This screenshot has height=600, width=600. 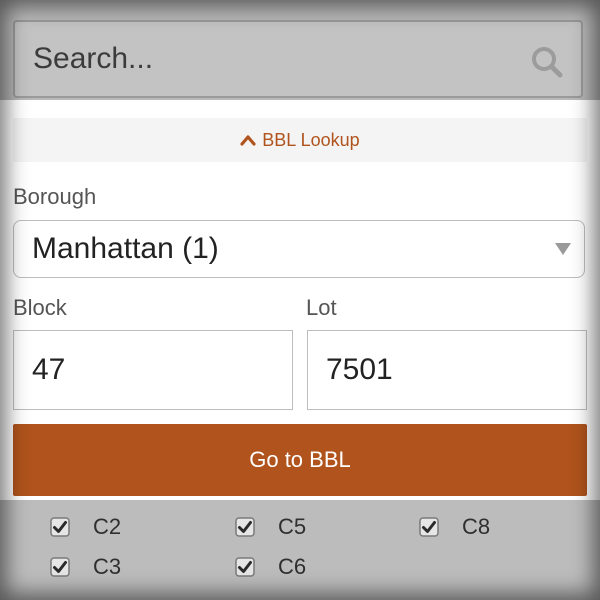 What do you see at coordinates (563, 249) in the screenshot?
I see `dropdown-arrow-icon` at bounding box center [563, 249].